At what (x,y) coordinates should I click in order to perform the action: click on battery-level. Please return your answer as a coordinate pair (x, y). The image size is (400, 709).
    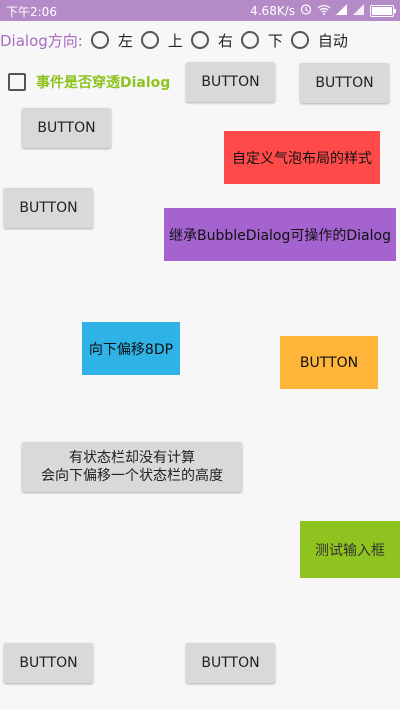
    Looking at the image, I should click on (382, 10).